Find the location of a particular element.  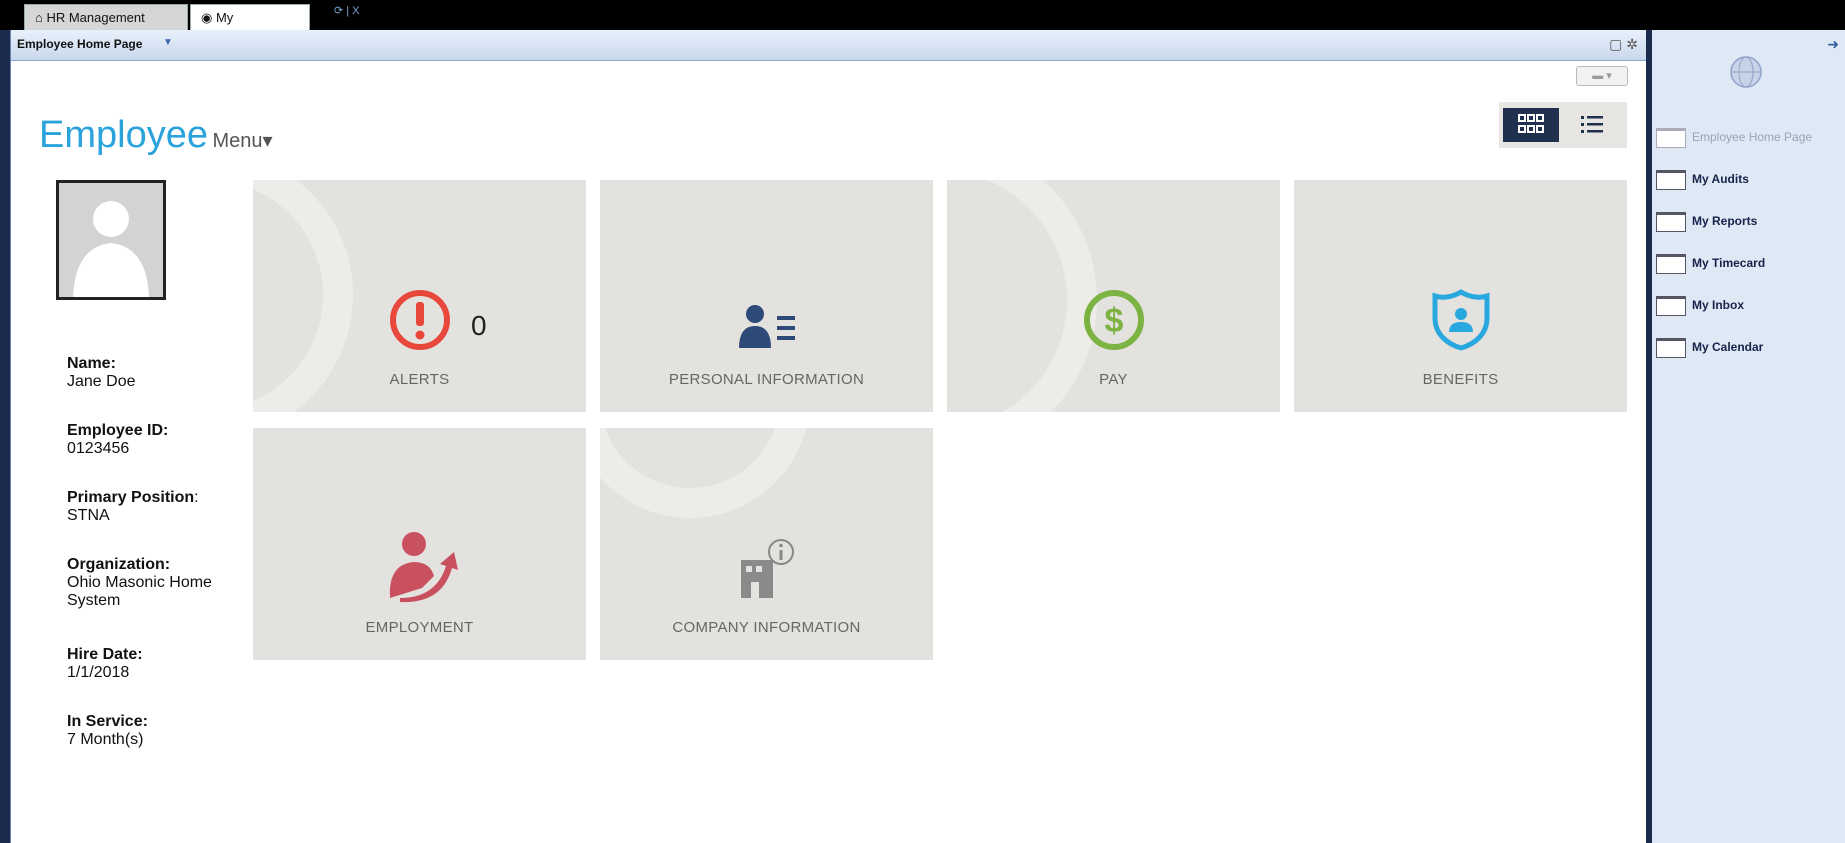

alerts-count: 0 is located at coordinates (479, 325).